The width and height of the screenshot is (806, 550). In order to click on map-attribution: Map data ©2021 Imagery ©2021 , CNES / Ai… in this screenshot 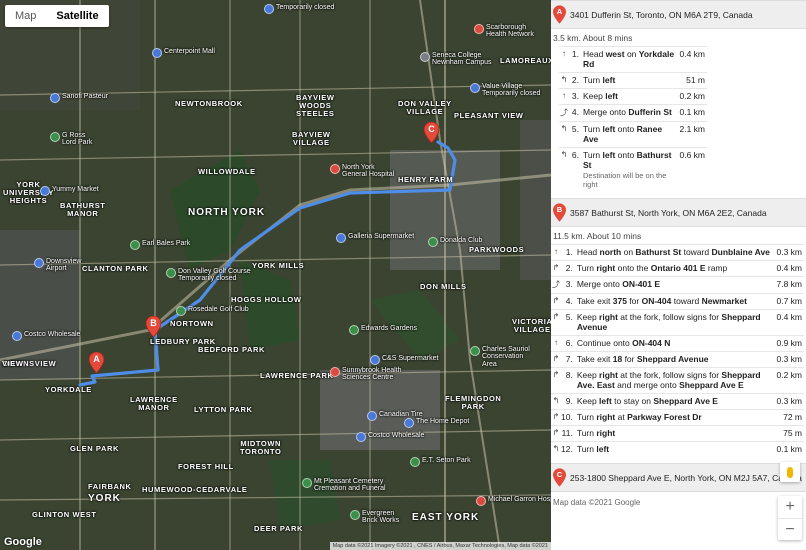, I will do `click(440, 546)`.